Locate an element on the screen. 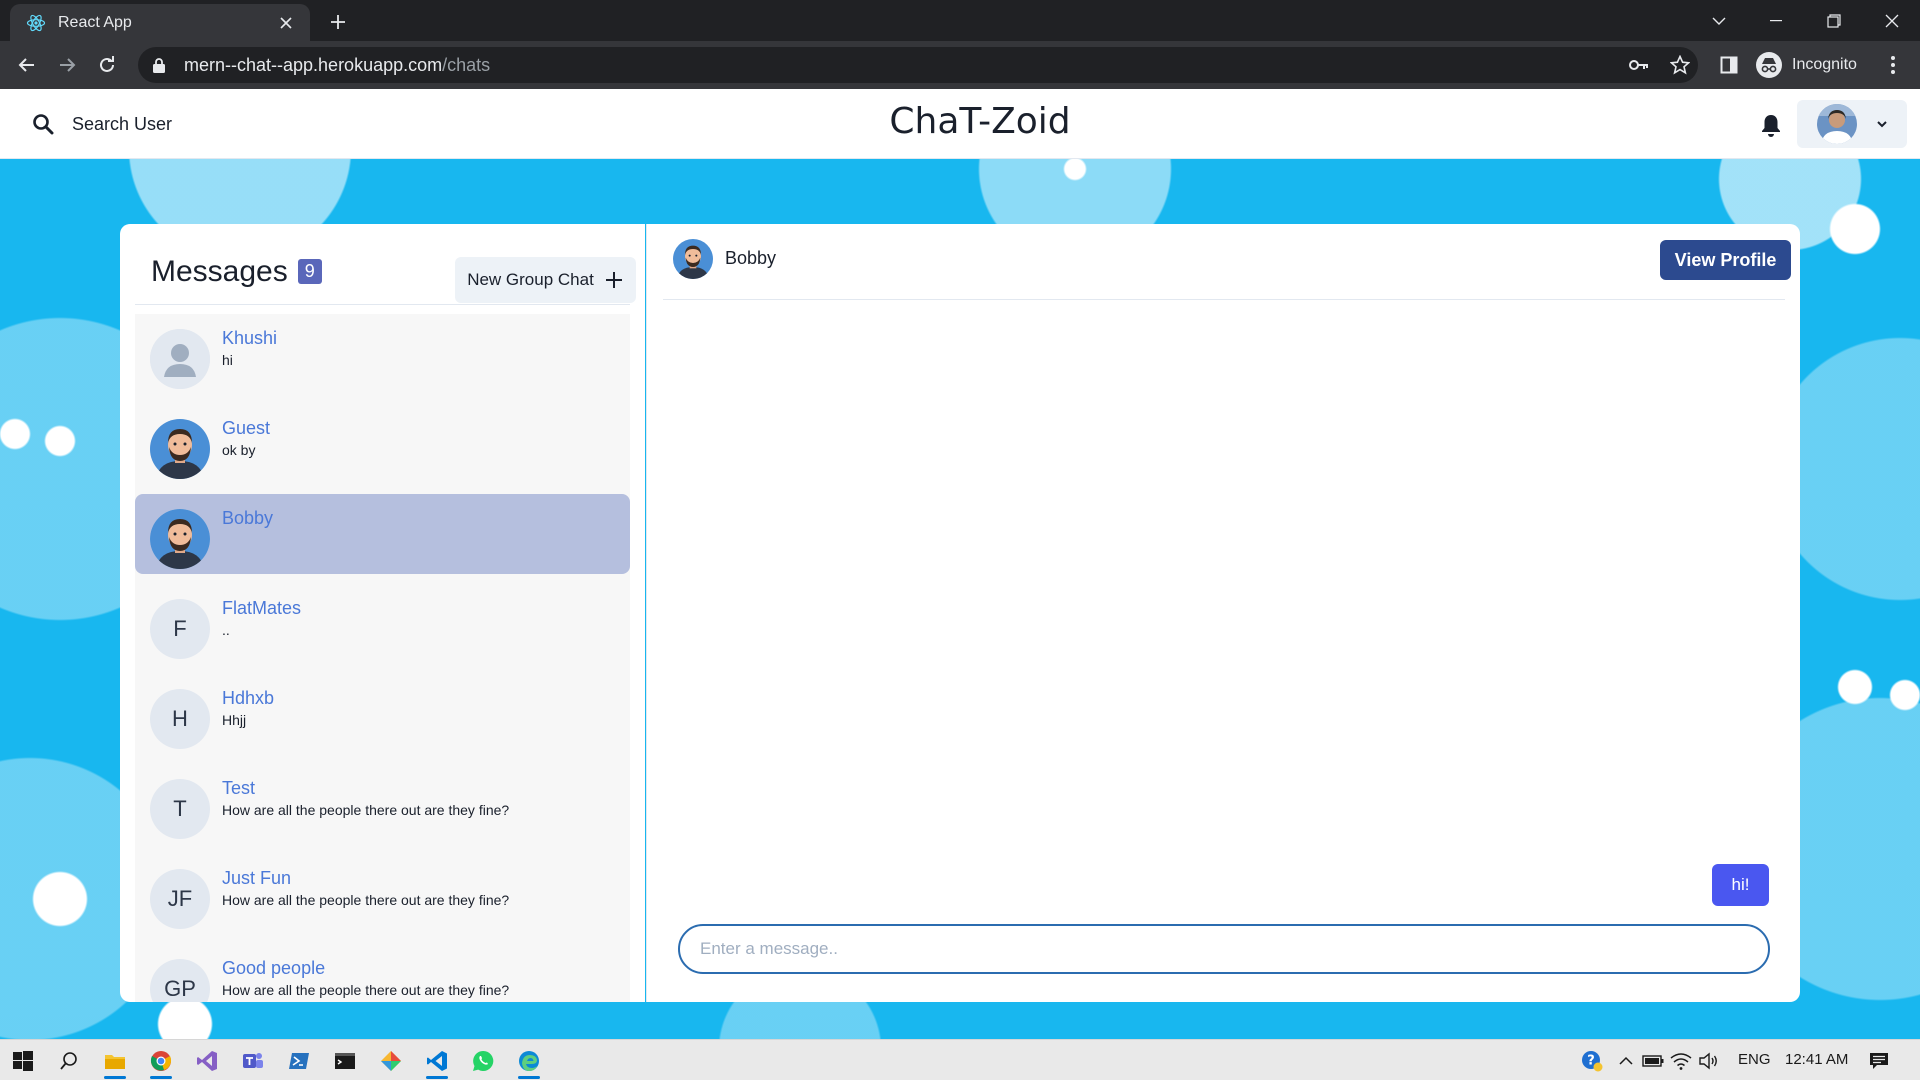 This screenshot has height=1080, width=1920. chat-last-message: Hhjj is located at coordinates (234, 720).